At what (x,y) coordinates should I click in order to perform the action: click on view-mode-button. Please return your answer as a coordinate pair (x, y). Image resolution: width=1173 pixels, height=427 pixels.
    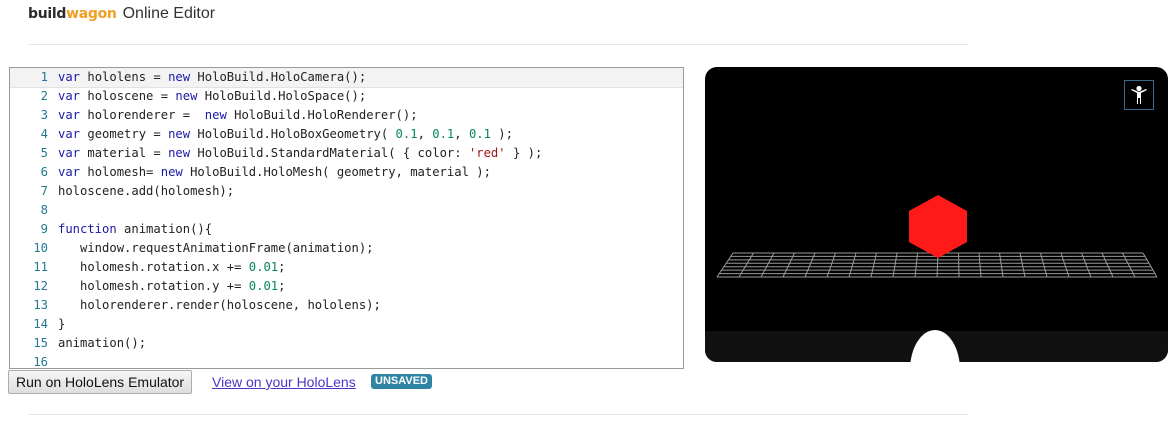
    Looking at the image, I should click on (1139, 95).